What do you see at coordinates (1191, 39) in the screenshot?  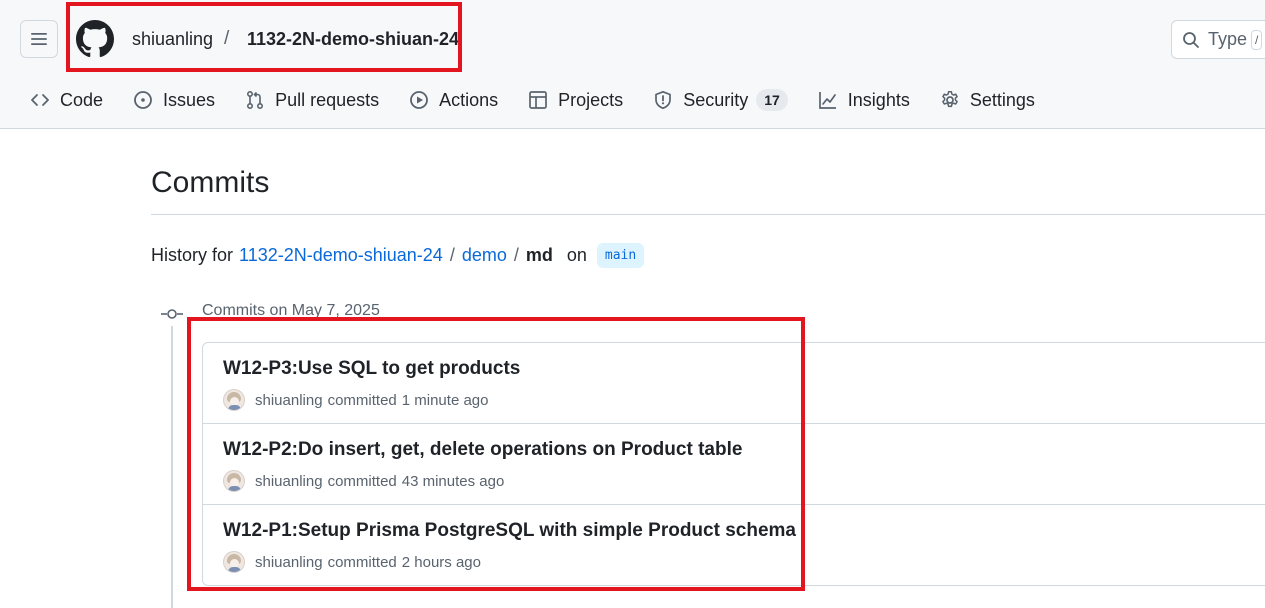 I see `search-icon` at bounding box center [1191, 39].